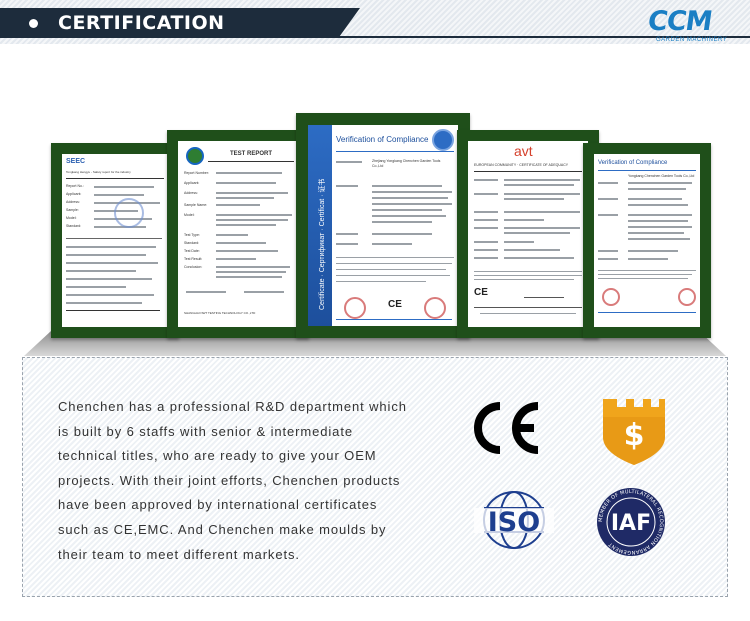 The image size is (750, 621). What do you see at coordinates (523, 151) in the screenshot?
I see `cert4-brand: avt` at bounding box center [523, 151].